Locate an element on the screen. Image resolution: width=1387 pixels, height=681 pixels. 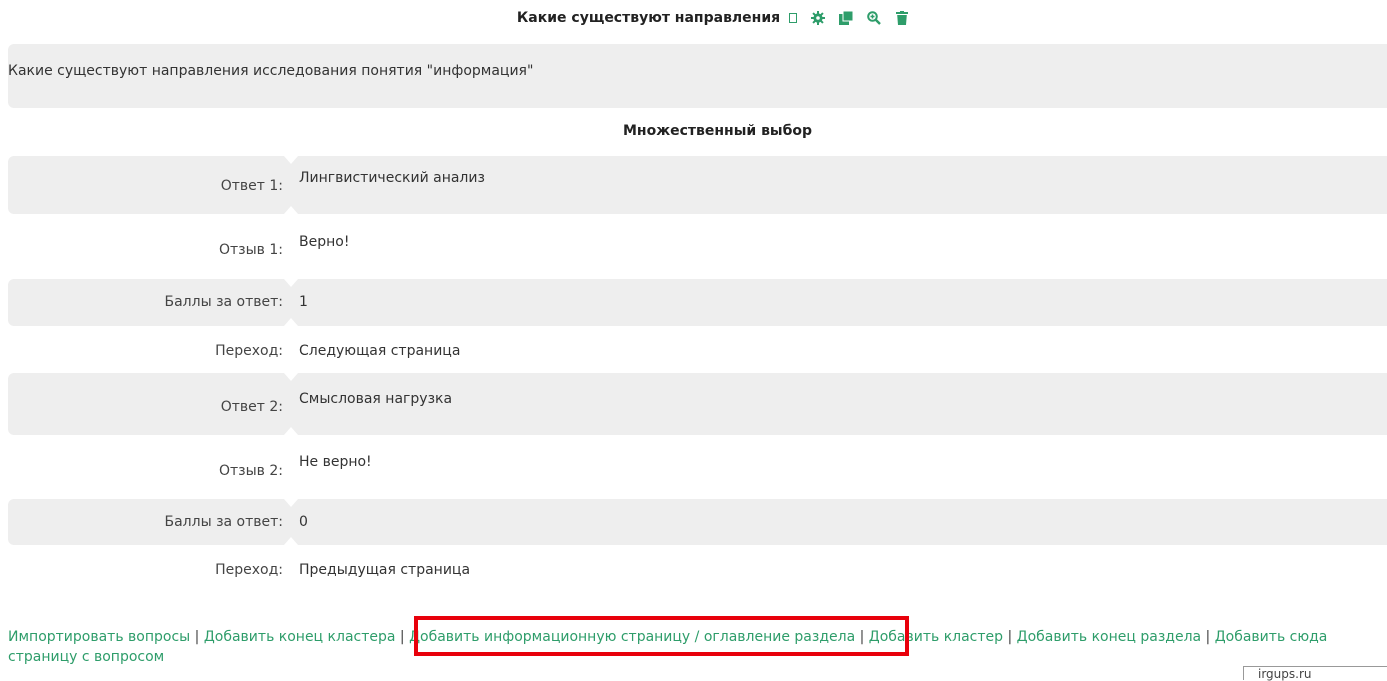
page-title: Какие существуют направления is located at coordinates (648, 18).